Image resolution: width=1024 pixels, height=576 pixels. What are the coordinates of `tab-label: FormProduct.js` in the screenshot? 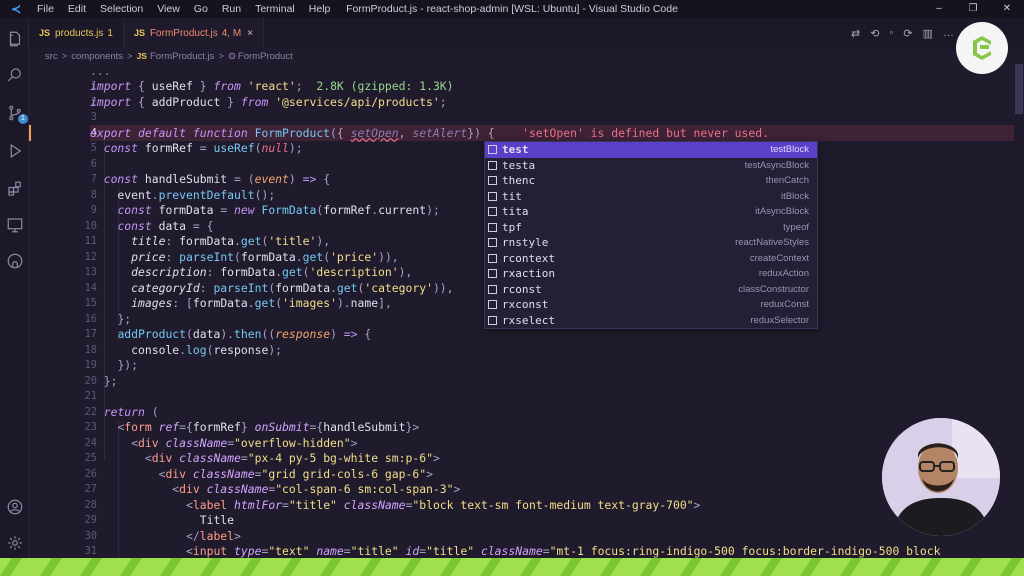 It's located at (183, 33).